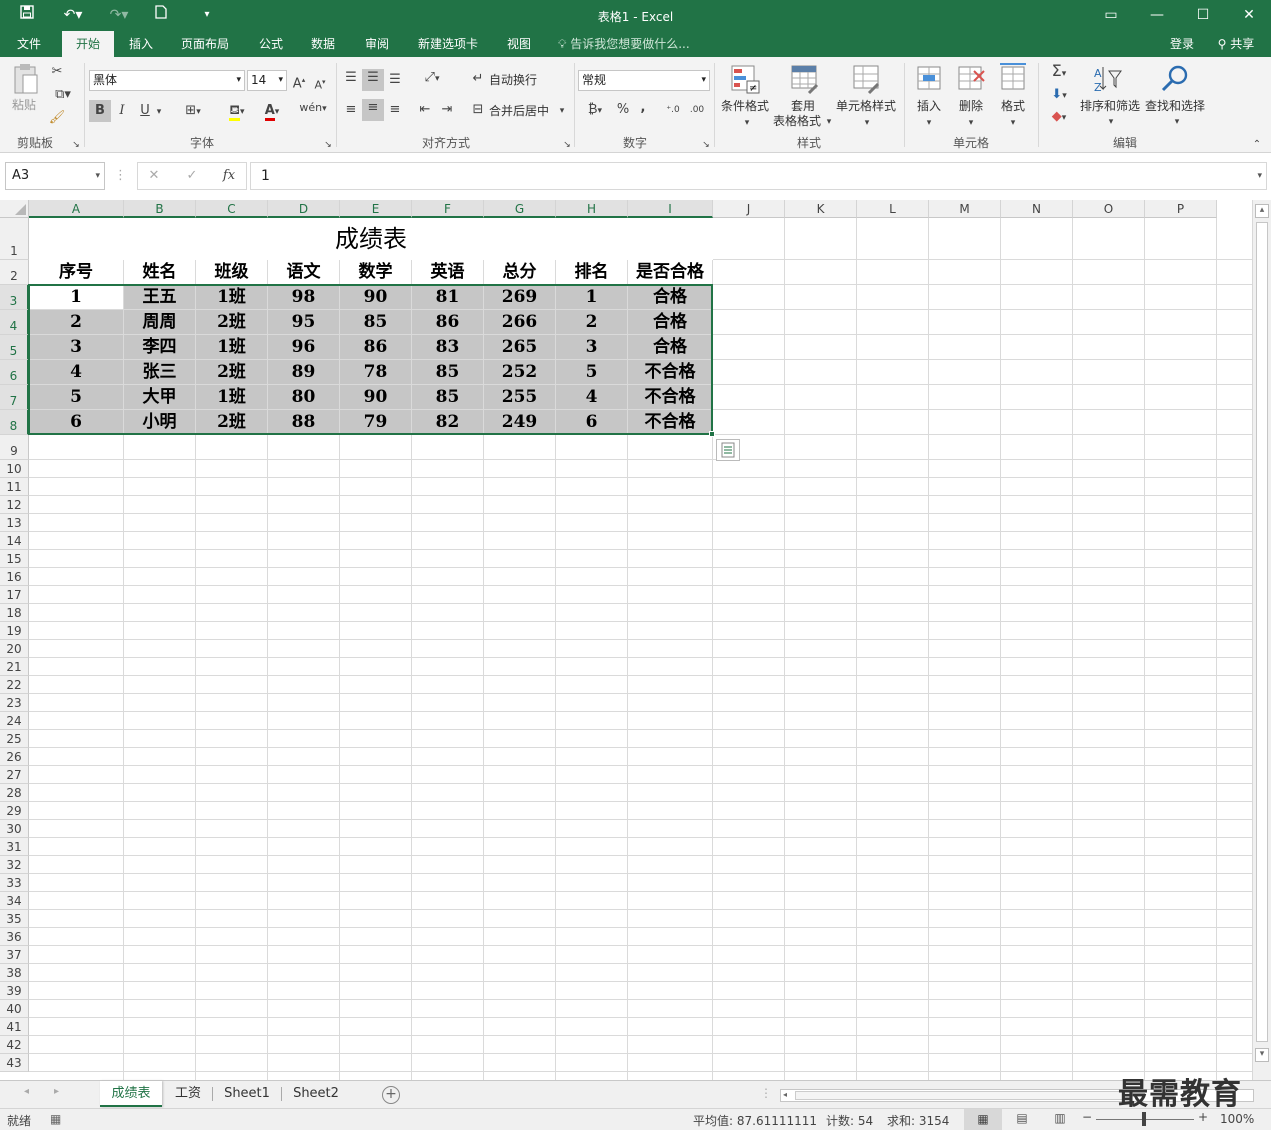 This screenshot has width=1271, height=1130. Describe the element at coordinates (237, 111) in the screenshot. I see `fill-color-icon: ⛾▾` at that location.